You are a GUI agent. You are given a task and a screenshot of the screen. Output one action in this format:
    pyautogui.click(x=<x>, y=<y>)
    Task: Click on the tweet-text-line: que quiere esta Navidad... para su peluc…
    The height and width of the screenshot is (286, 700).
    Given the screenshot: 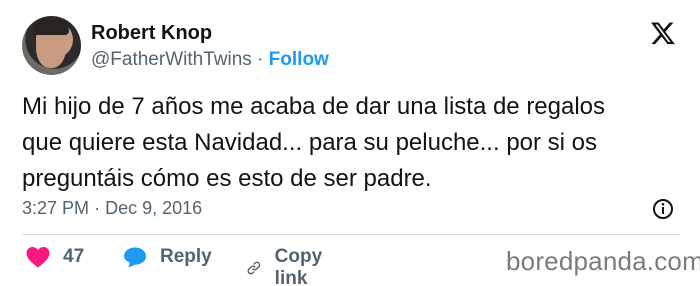 What is the action you would take?
    pyautogui.click(x=310, y=142)
    